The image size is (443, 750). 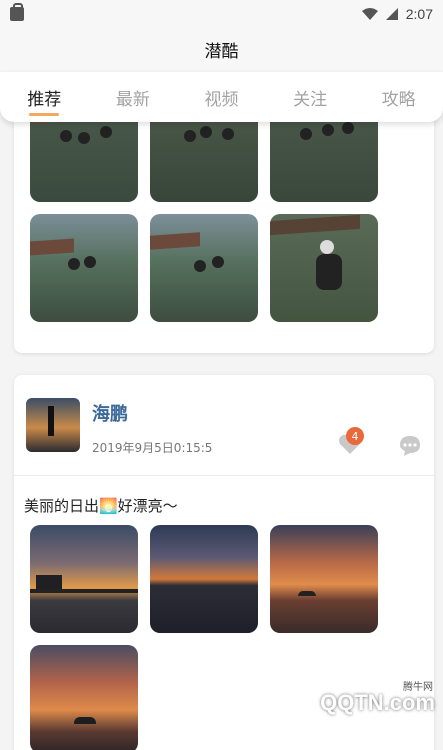 What do you see at coordinates (221, 51) in the screenshot?
I see `app-title: 潜酷` at bounding box center [221, 51].